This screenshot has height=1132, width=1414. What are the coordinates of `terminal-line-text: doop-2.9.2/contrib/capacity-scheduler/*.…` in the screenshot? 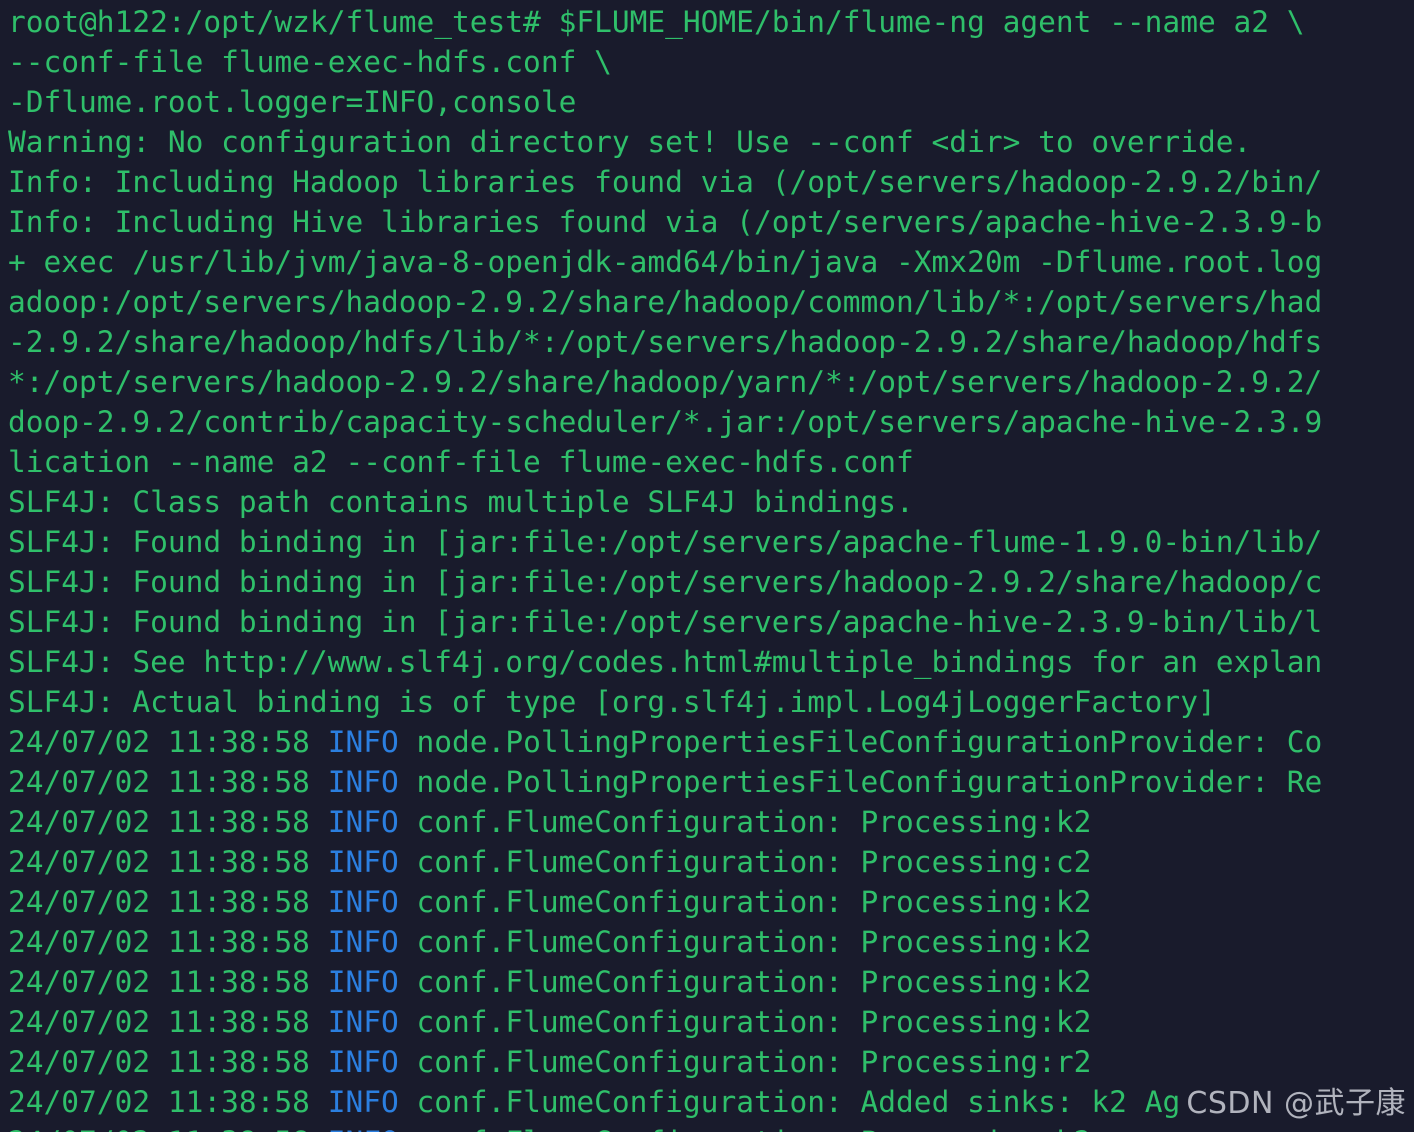 It's located at (665, 422).